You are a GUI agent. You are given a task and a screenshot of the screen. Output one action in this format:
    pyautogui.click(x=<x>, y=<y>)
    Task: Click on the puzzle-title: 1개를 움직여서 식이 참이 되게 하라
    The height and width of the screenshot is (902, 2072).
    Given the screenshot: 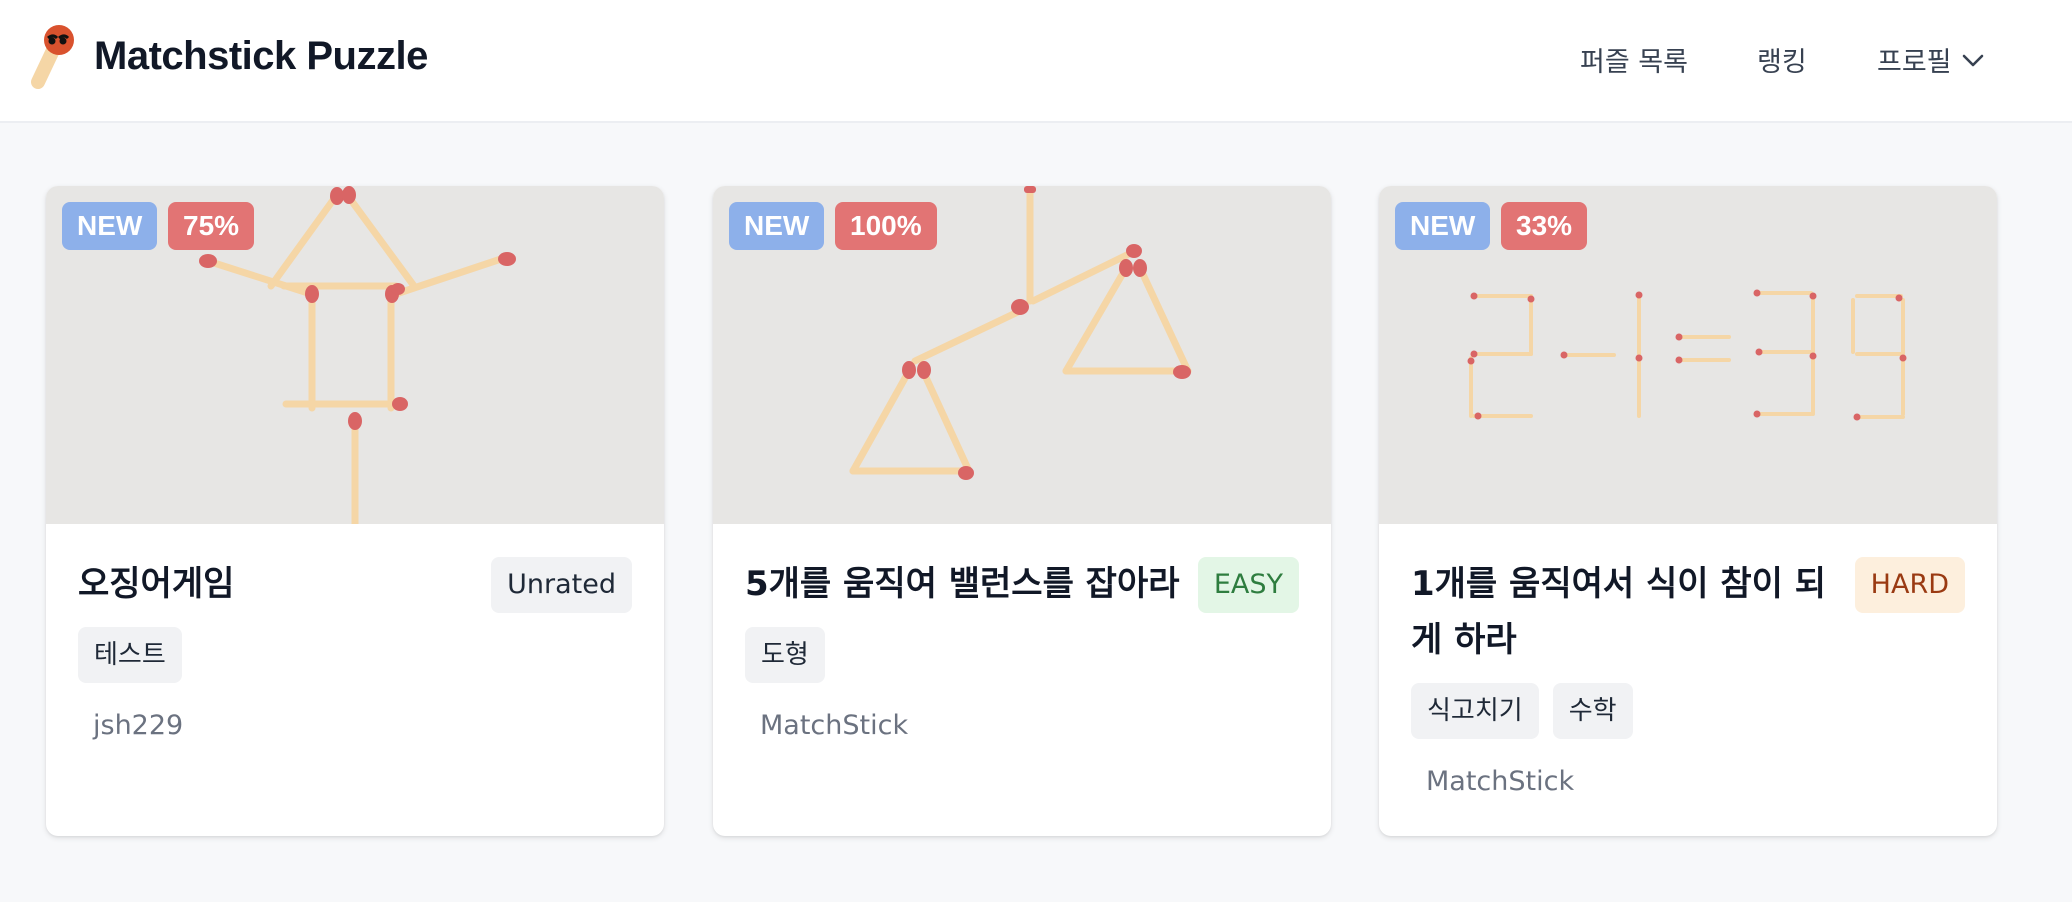 What is the action you would take?
    pyautogui.click(x=1619, y=612)
    